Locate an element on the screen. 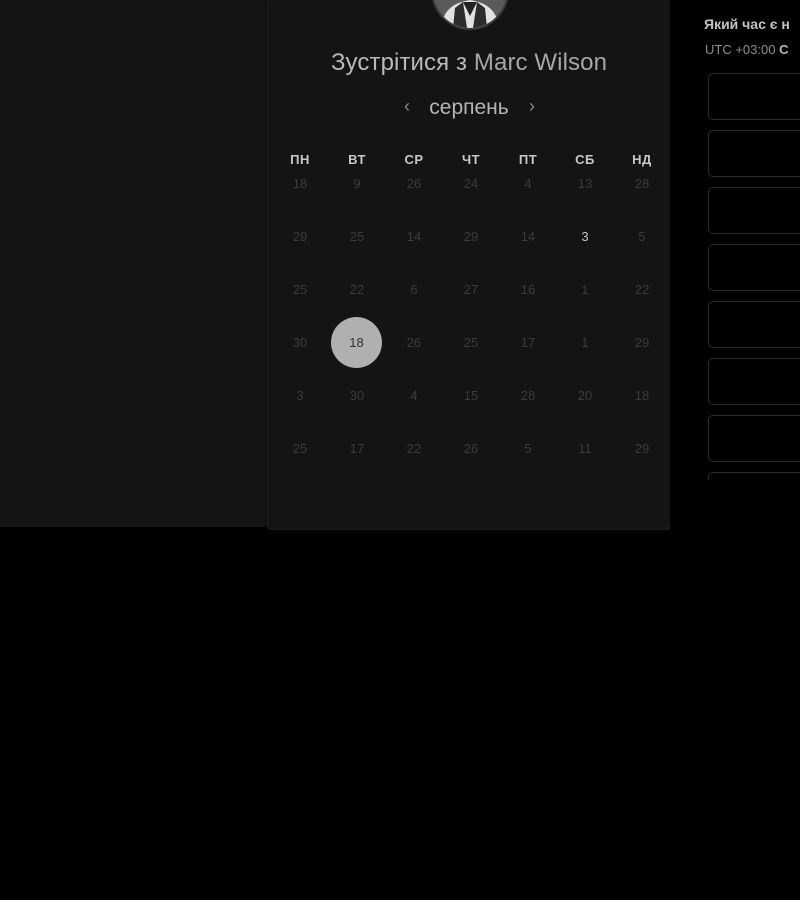 Image resolution: width=800 pixels, height=900 pixels. month-navigation: ‹ серпень › is located at coordinates (469, 108).